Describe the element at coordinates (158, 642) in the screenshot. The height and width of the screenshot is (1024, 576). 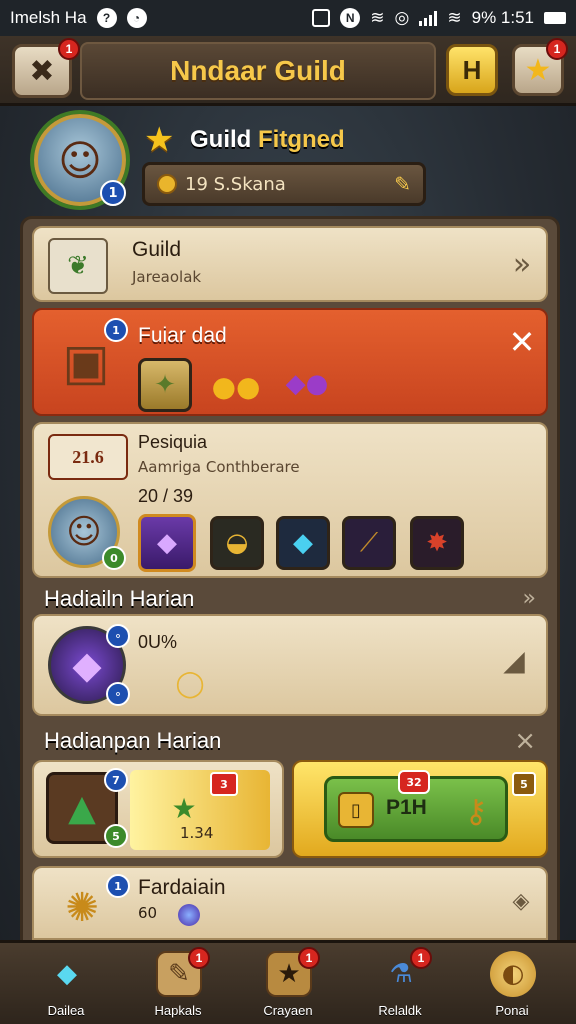
I see `daily-percent: 0U%` at that location.